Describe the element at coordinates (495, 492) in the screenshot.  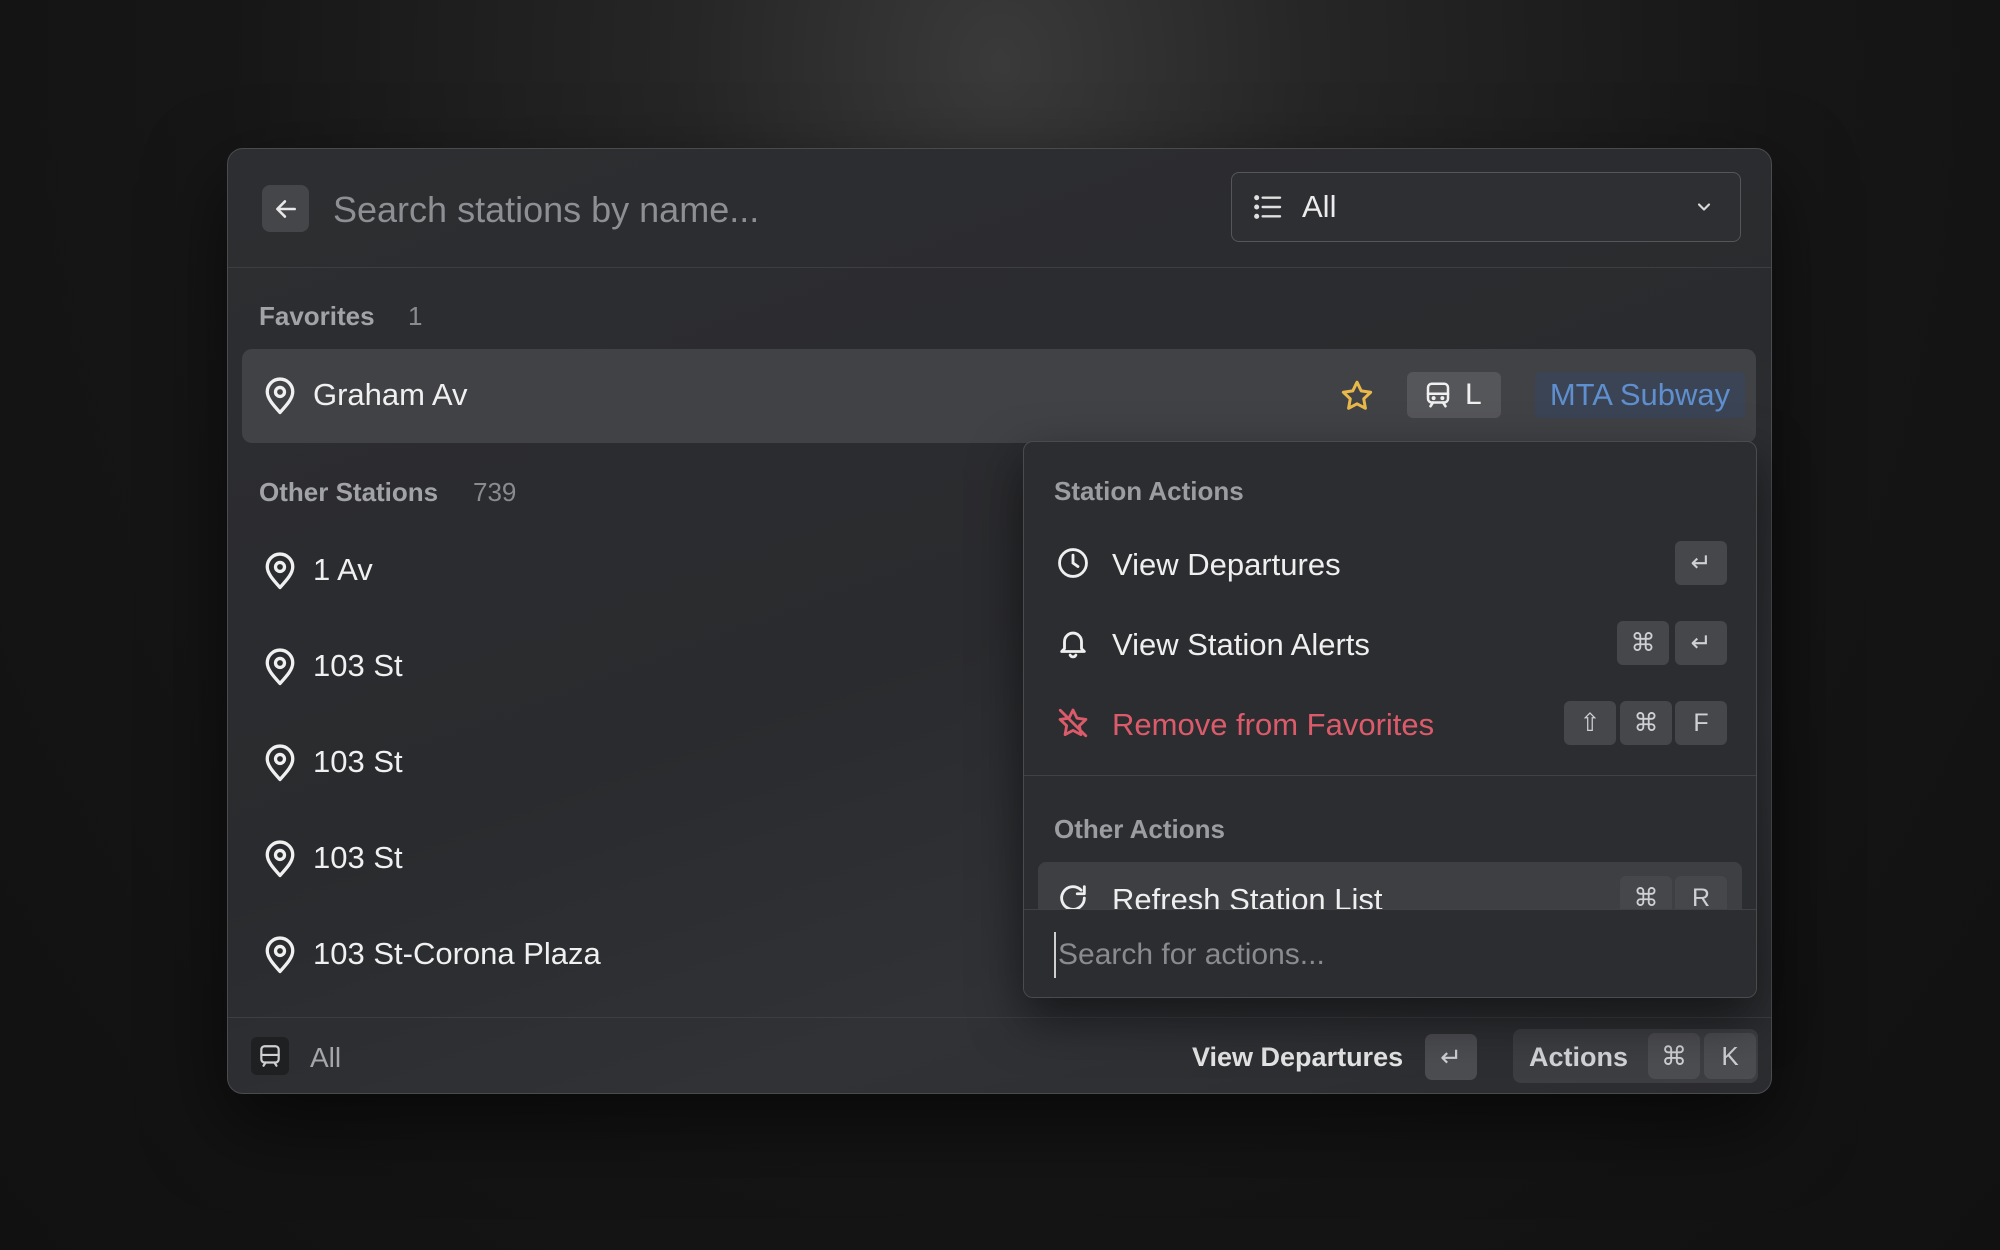
I see `other-stations-count: 739` at that location.